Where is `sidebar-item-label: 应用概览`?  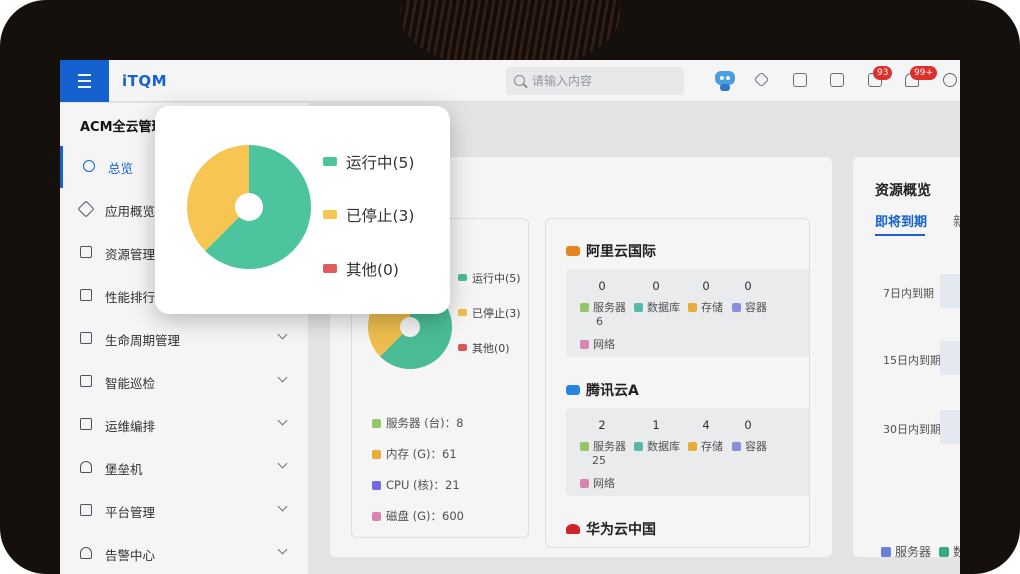
sidebar-item-label: 应用概览 is located at coordinates (130, 211).